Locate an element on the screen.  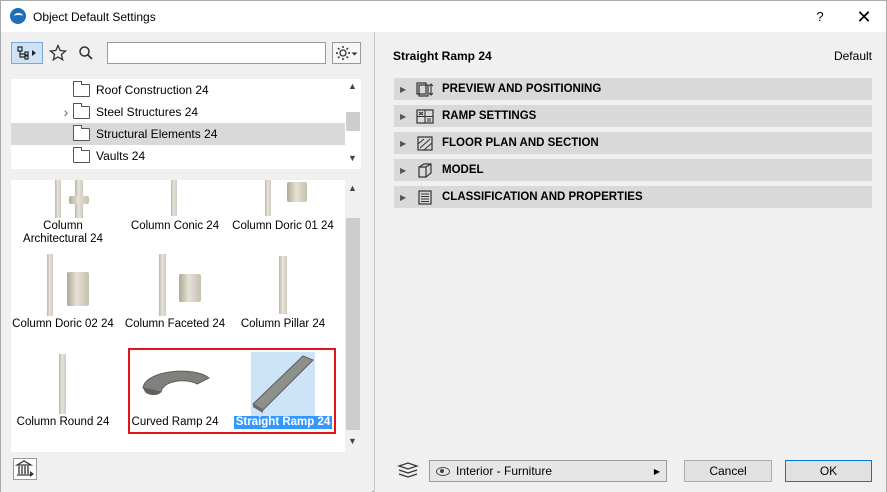
library-tree-icon is located at coordinates (26, 53).